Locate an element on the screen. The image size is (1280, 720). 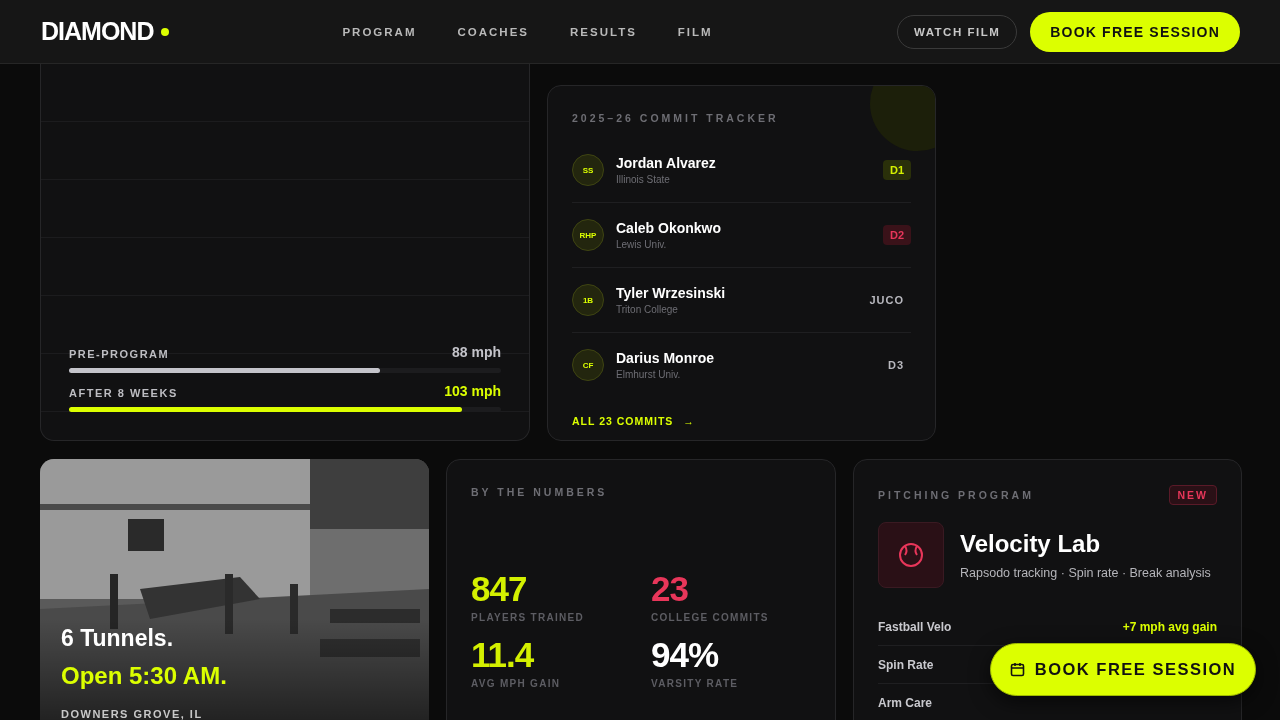
bar-label: AFTER 8 WEEKS is located at coordinates (123, 393).